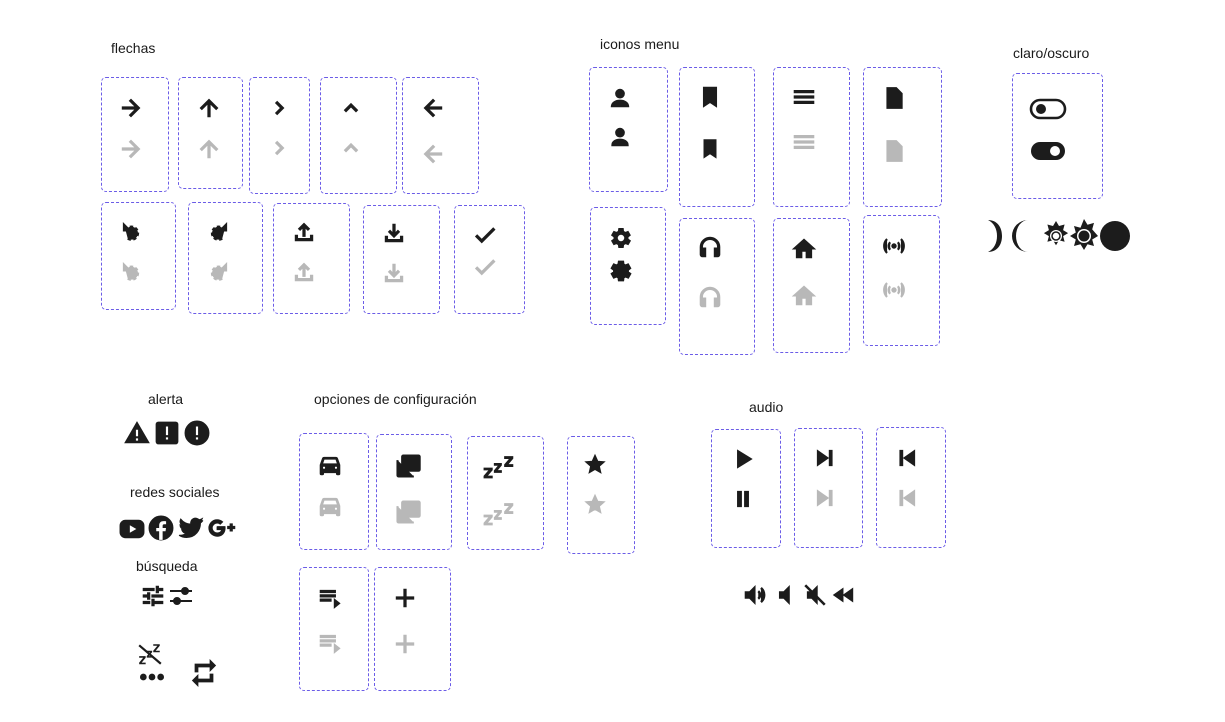 Image resolution: width=1225 pixels, height=722 pixels. I want to click on theme-icons, so click(1059, 236).